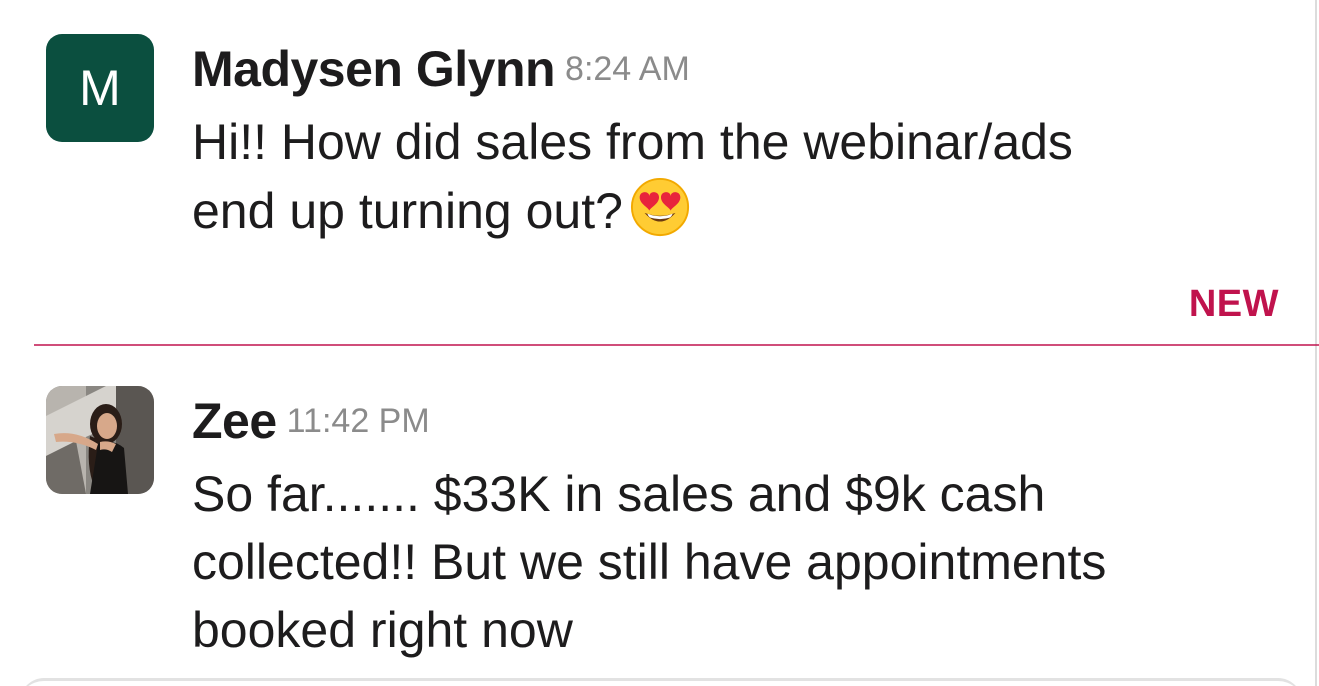 This screenshot has height=686, width=1319. Describe the element at coordinates (1316, 343) in the screenshot. I see `scroll-edge` at that location.